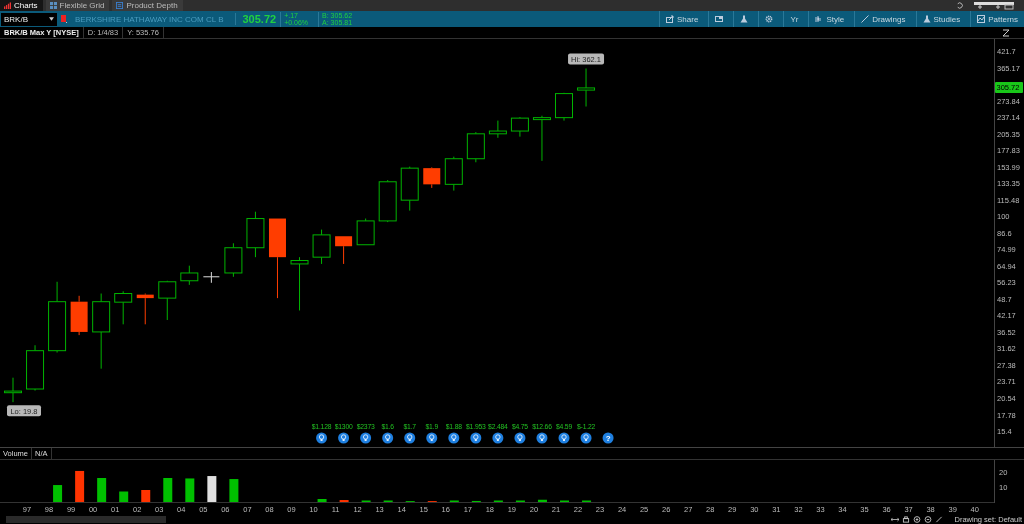  I want to click on undo-icon, so click(959, 5).